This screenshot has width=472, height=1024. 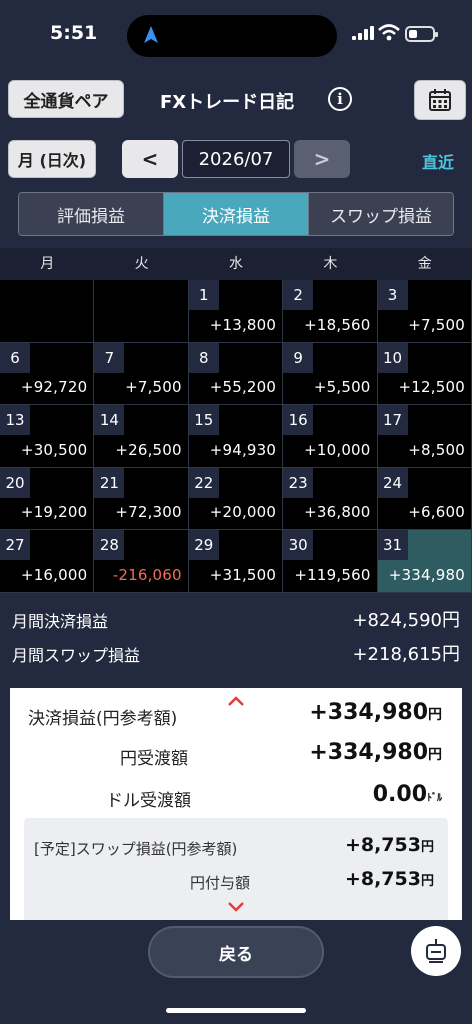 What do you see at coordinates (236, 498) in the screenshot?
I see `calendar-day-cell: 22 +20,000` at bounding box center [236, 498].